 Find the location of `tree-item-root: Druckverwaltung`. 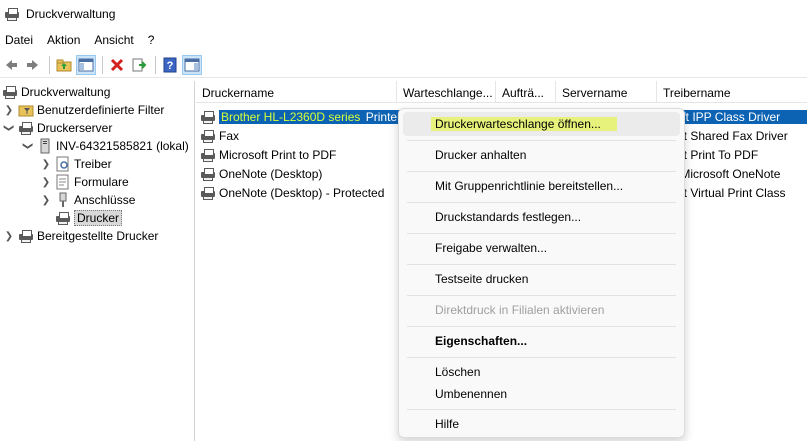

tree-item-root: Druckverwaltung is located at coordinates (56, 92).